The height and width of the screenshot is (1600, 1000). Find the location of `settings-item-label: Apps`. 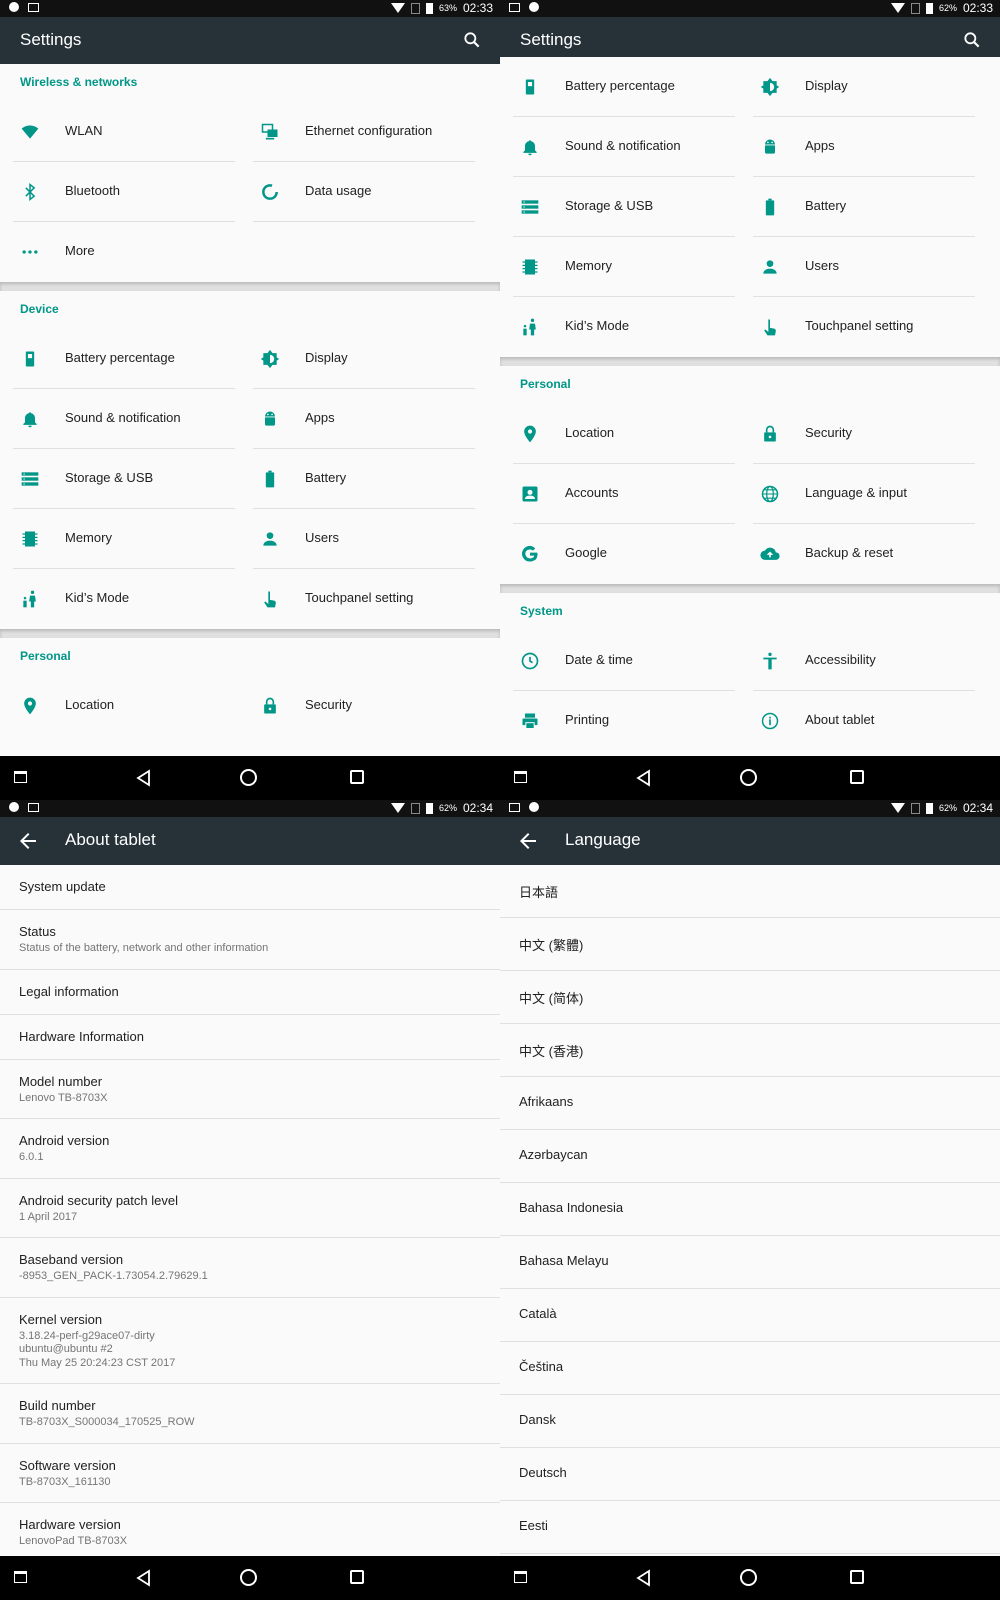

settings-item-label: Apps is located at coordinates (320, 417).